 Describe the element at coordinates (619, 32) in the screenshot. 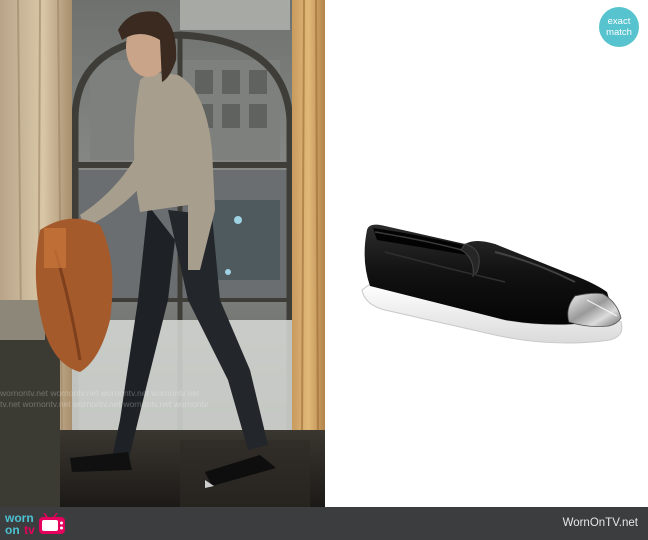

I see `badge-line-2: match` at that location.